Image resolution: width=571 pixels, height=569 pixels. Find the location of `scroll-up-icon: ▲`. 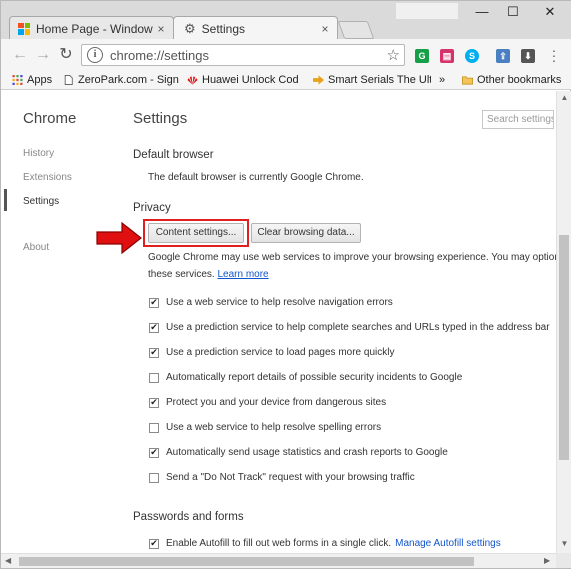

scroll-up-icon: ▲ is located at coordinates (564, 97).